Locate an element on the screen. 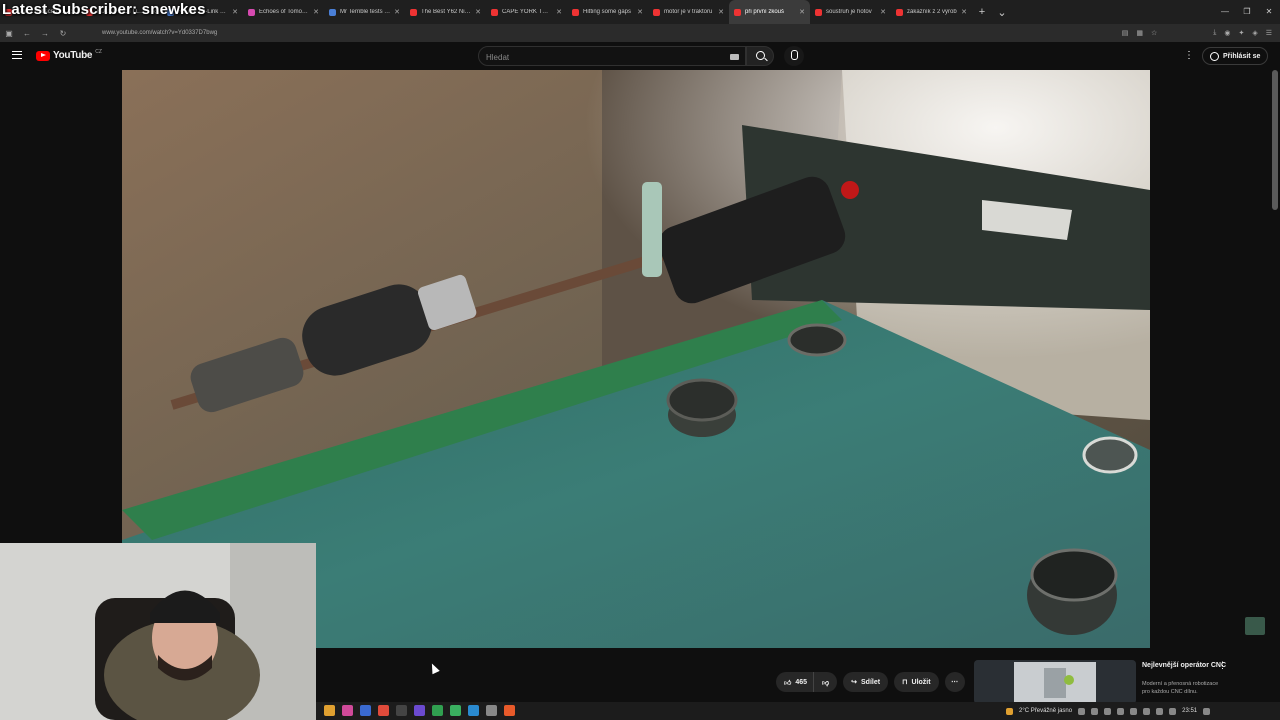 The width and height of the screenshot is (1280, 720). browser-tab: soustruh je hotov ✕ is located at coordinates (850, 12).